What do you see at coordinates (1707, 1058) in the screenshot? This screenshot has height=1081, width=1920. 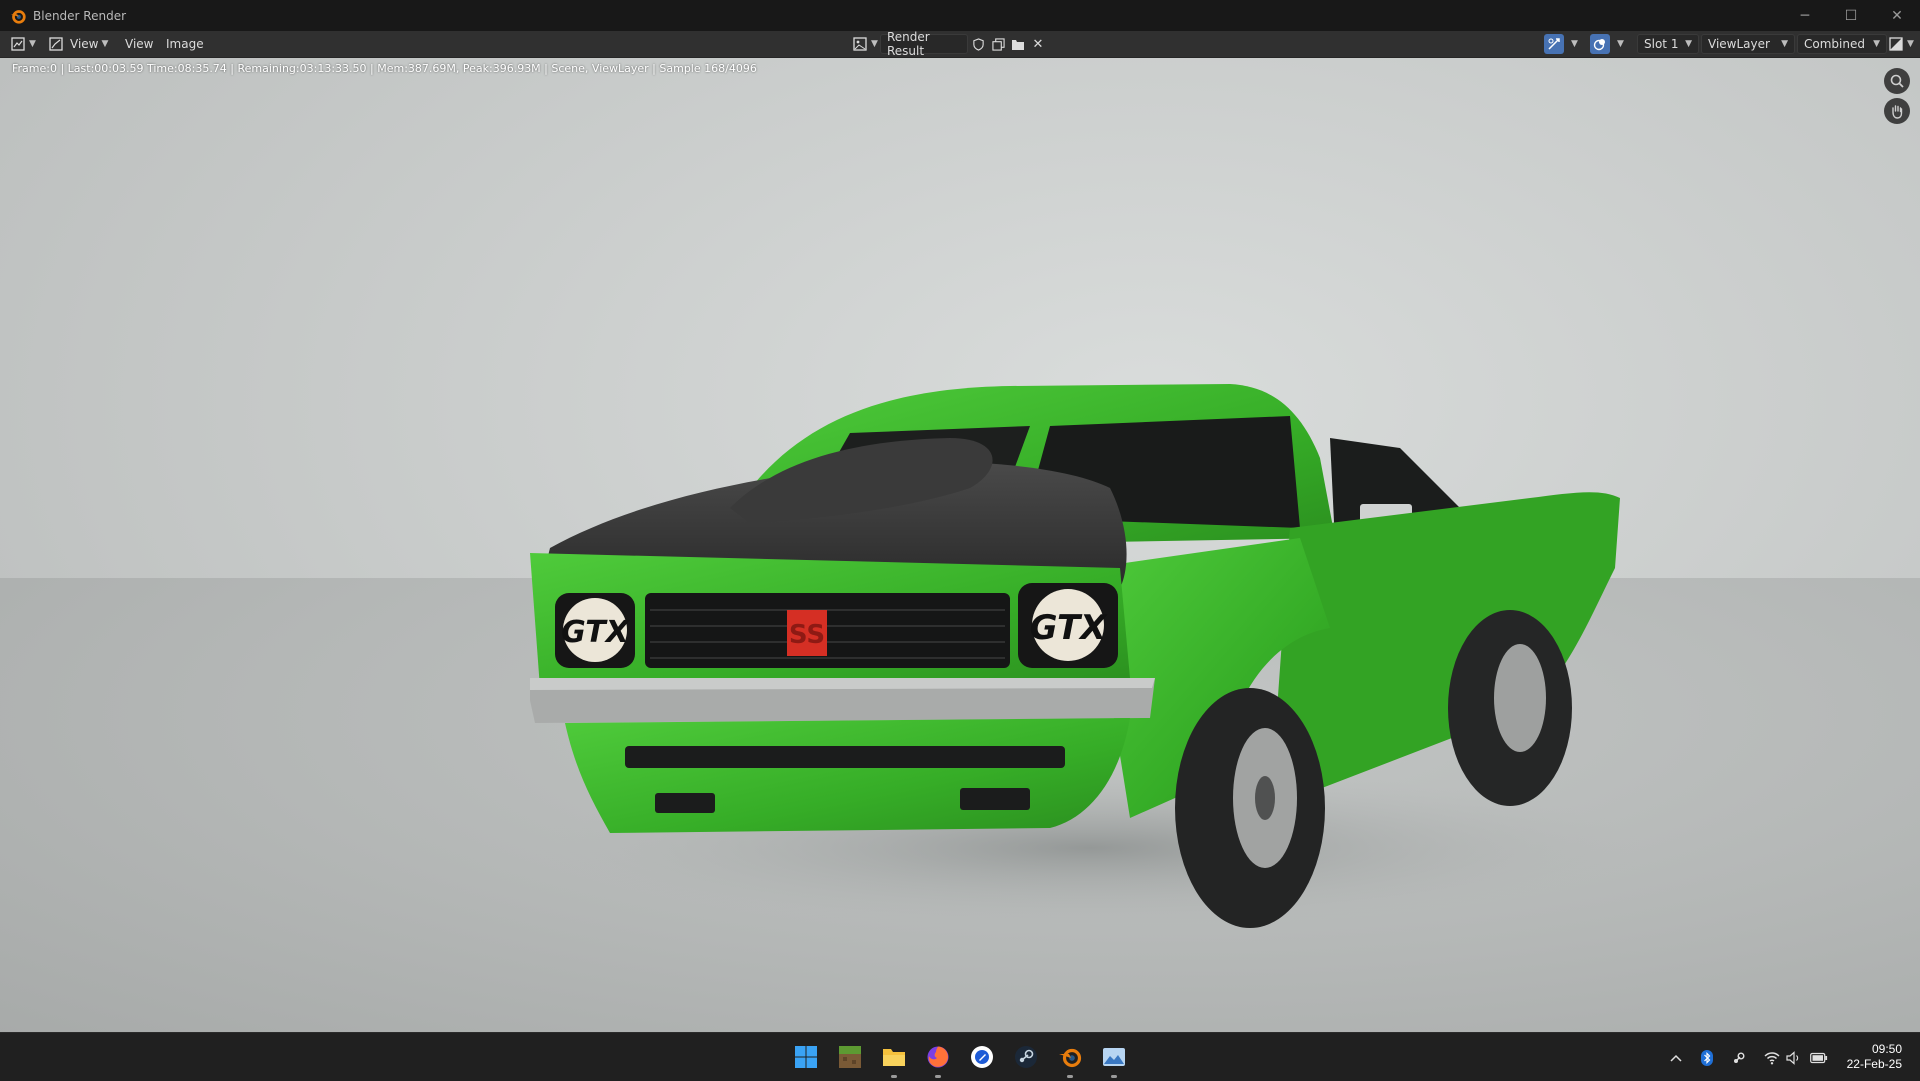 I see `bluetooth-icon` at bounding box center [1707, 1058].